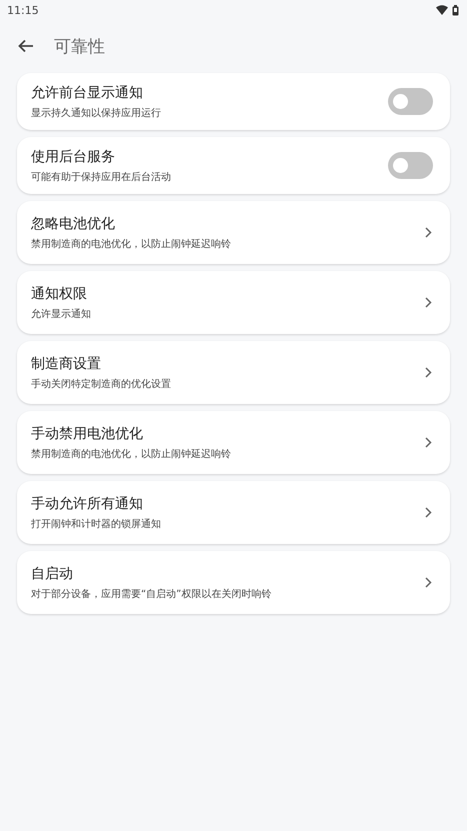 Image resolution: width=467 pixels, height=831 pixels. I want to click on setting-subtitle: 允许显示通知, so click(61, 314).